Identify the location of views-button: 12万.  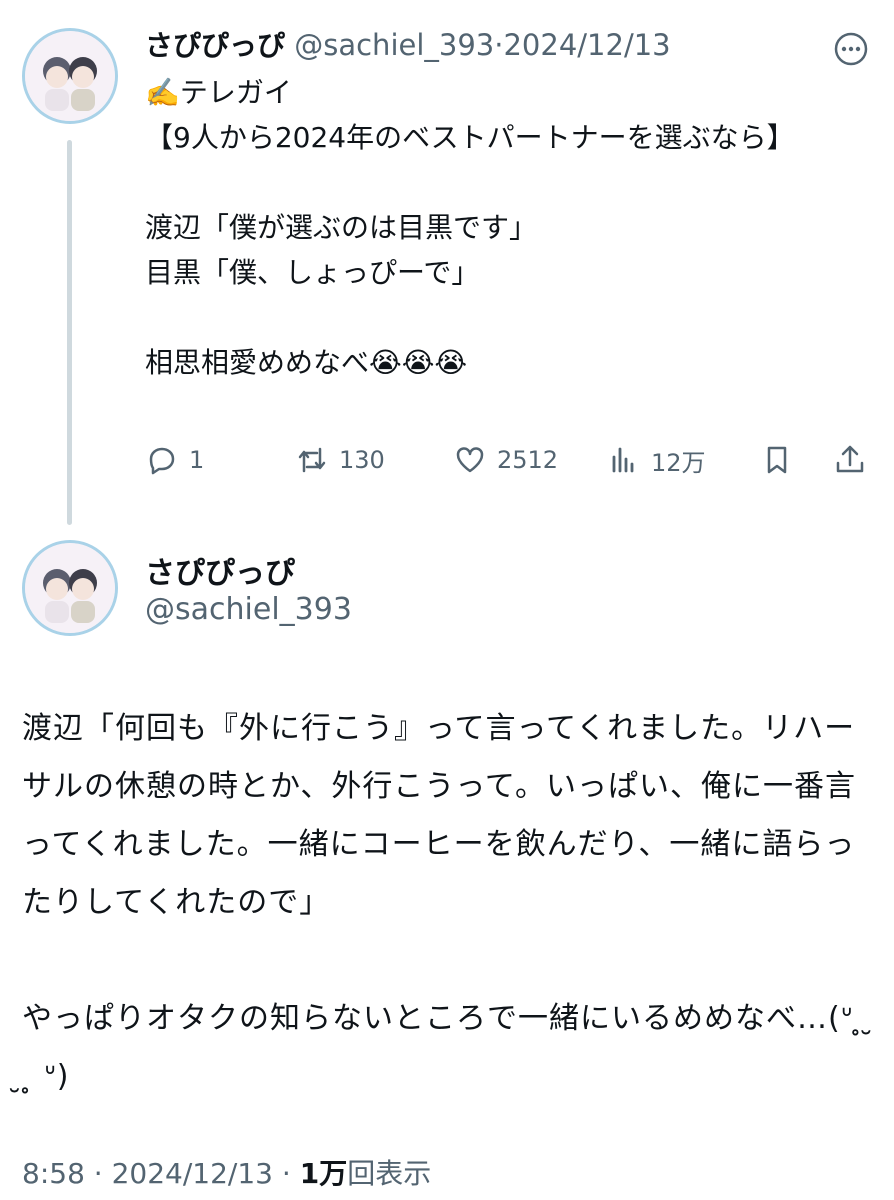
(656, 460).